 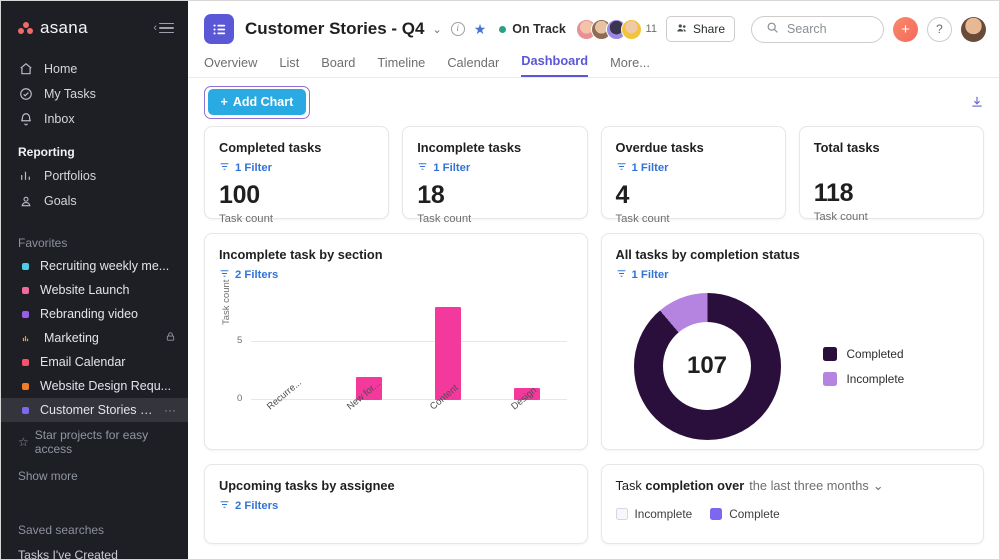 What do you see at coordinates (707, 254) in the screenshot?
I see `card-title: All tasks by completion status` at bounding box center [707, 254].